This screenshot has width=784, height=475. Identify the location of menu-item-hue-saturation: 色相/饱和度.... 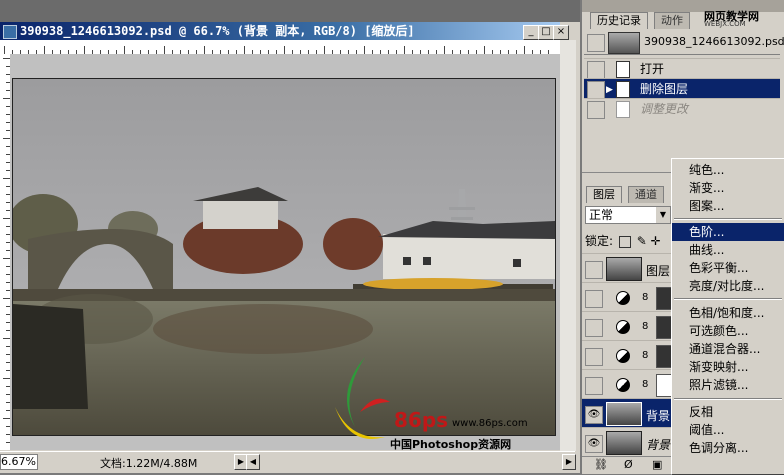
(728, 313).